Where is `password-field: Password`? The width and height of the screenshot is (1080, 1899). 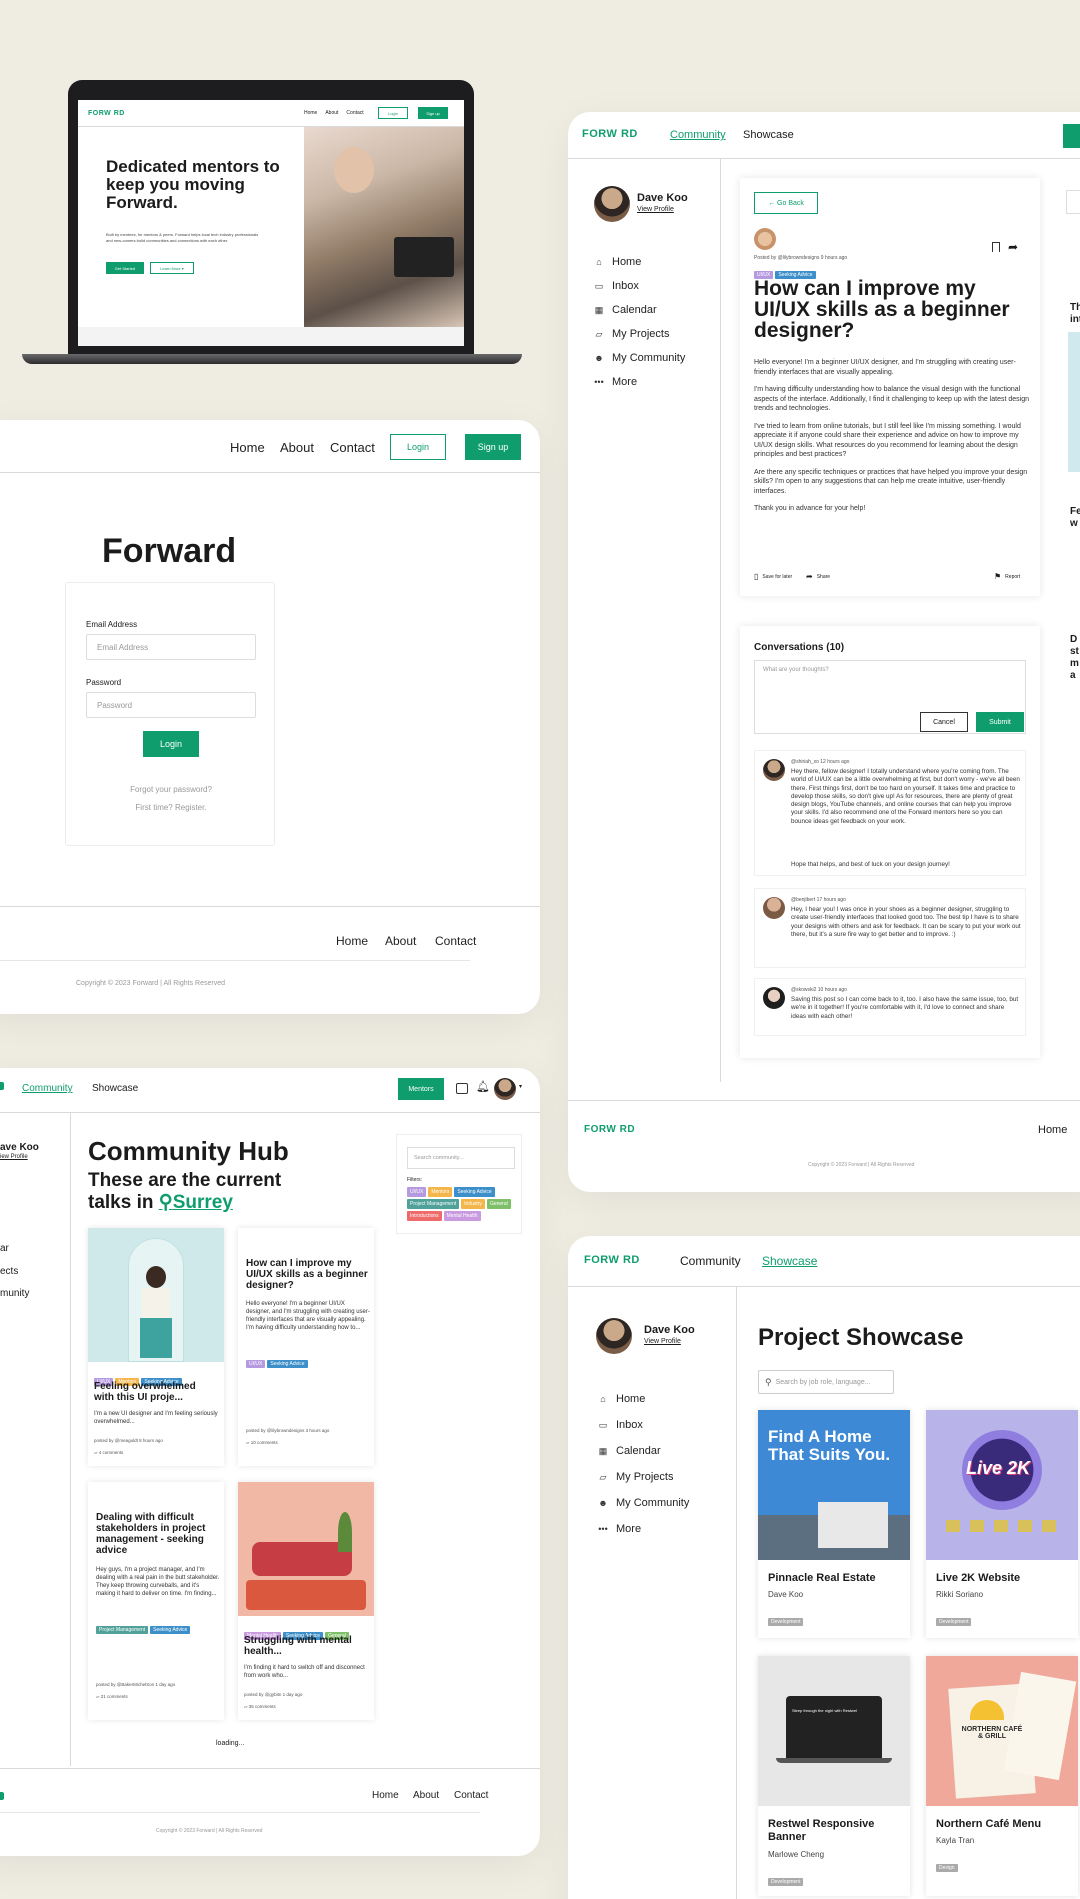 password-field: Password is located at coordinates (171, 705).